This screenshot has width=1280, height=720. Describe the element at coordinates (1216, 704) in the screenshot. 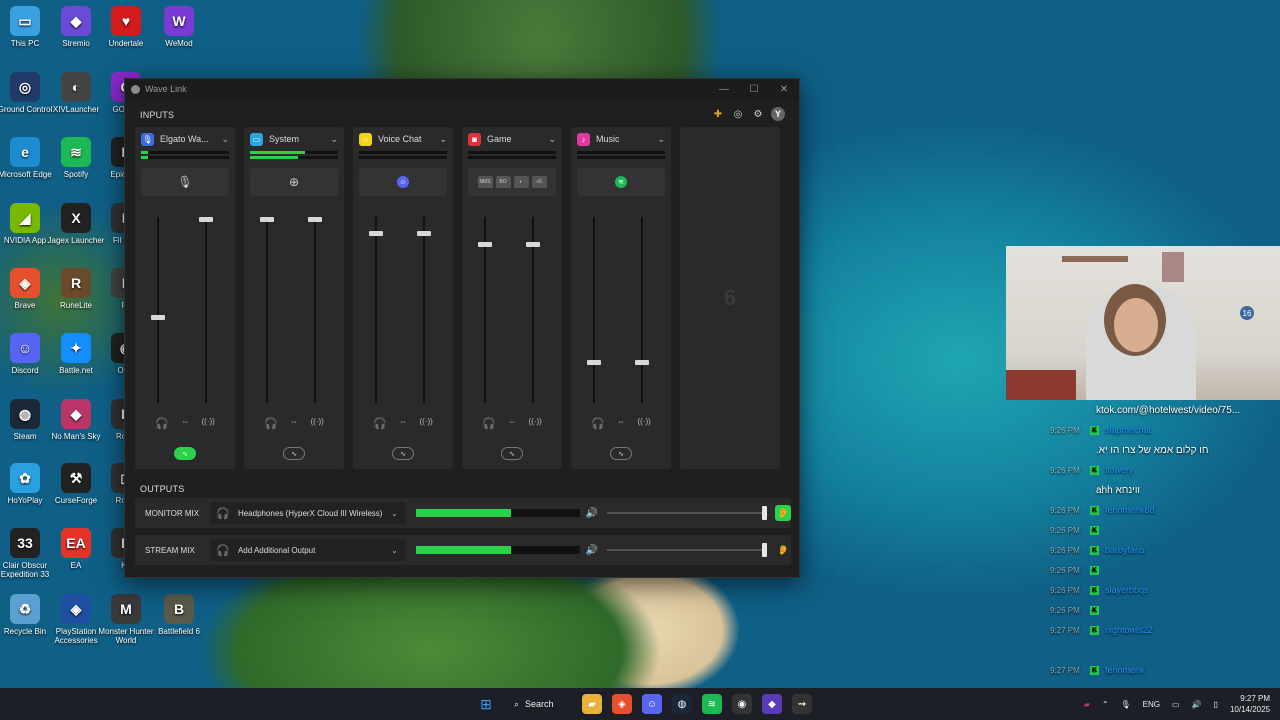

I see `battery-icon: ▯` at that location.